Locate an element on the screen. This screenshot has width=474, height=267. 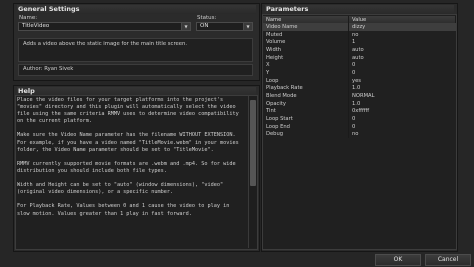
param-name: Debug is located at coordinates (306, 134).